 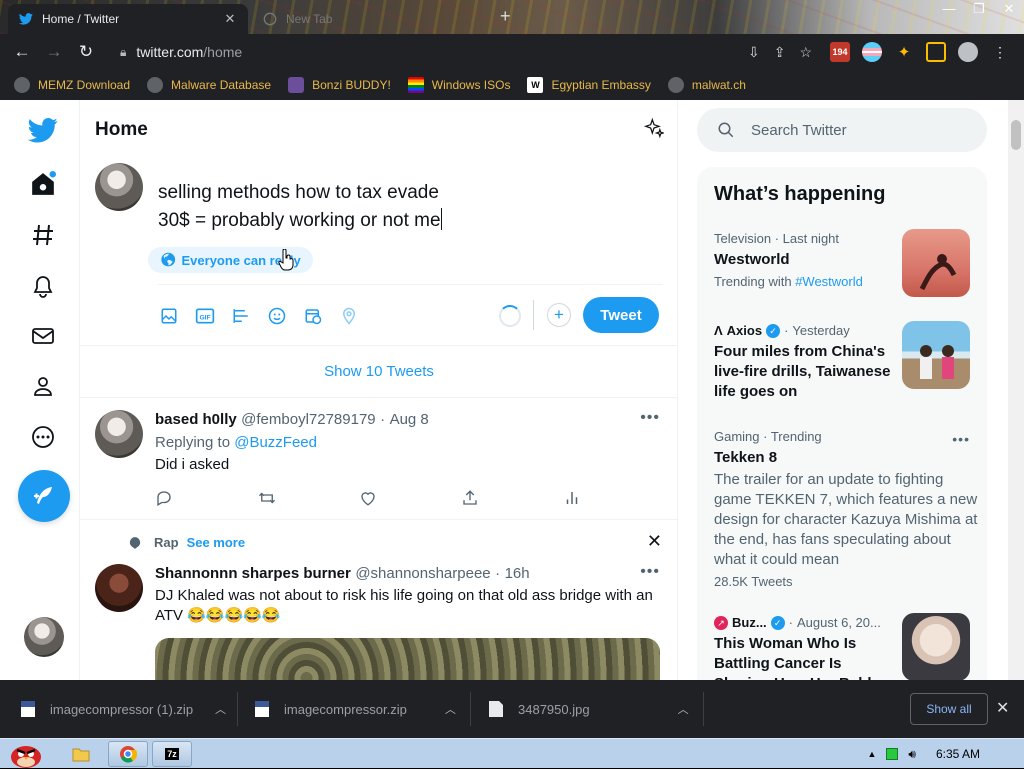 What do you see at coordinates (1016, 135) in the screenshot?
I see `scrollbar-thumb` at bounding box center [1016, 135].